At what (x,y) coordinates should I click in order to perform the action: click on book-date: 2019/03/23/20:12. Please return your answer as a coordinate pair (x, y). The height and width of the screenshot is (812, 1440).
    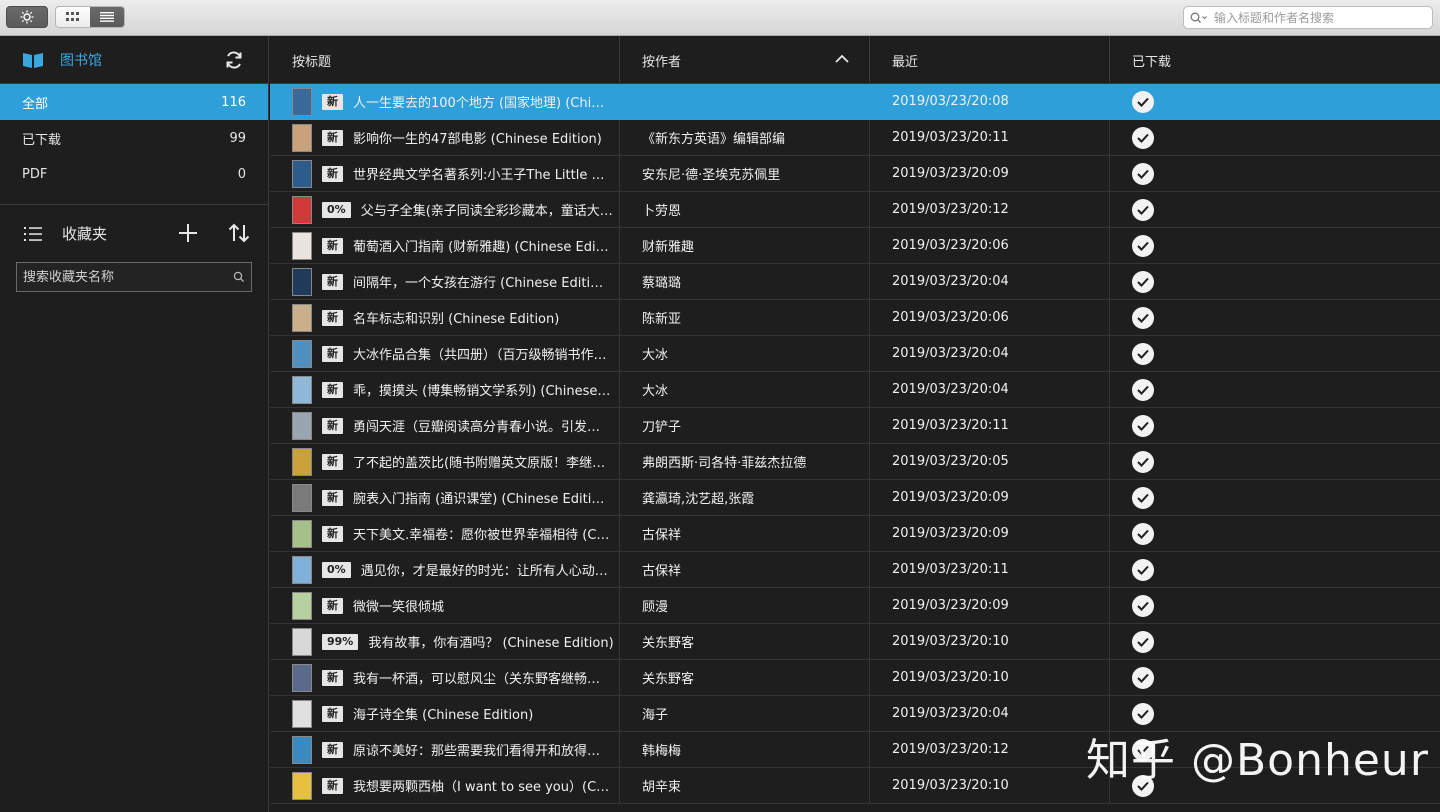
    Looking at the image, I should click on (950, 749).